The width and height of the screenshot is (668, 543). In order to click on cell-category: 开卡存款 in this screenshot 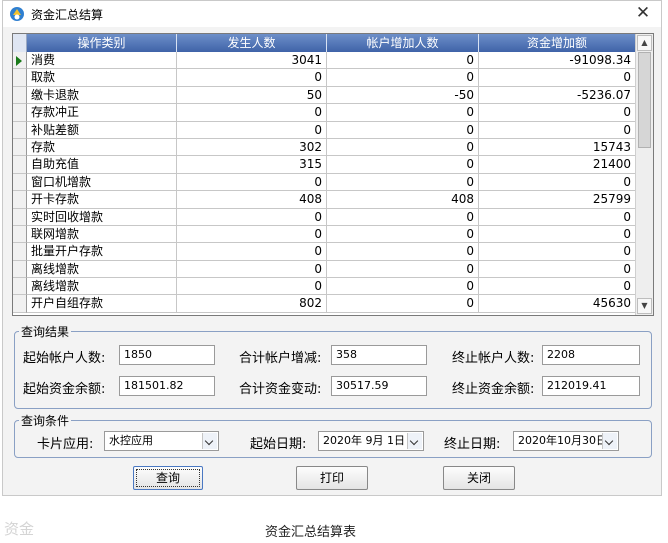, I will do `click(102, 200)`.